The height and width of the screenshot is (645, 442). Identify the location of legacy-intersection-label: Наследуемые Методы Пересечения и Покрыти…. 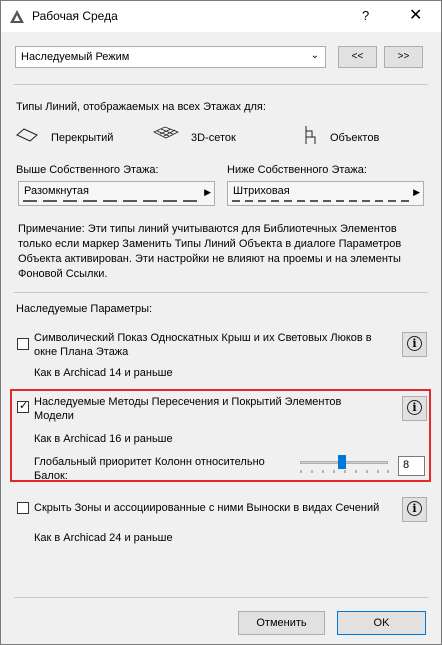
(188, 409).